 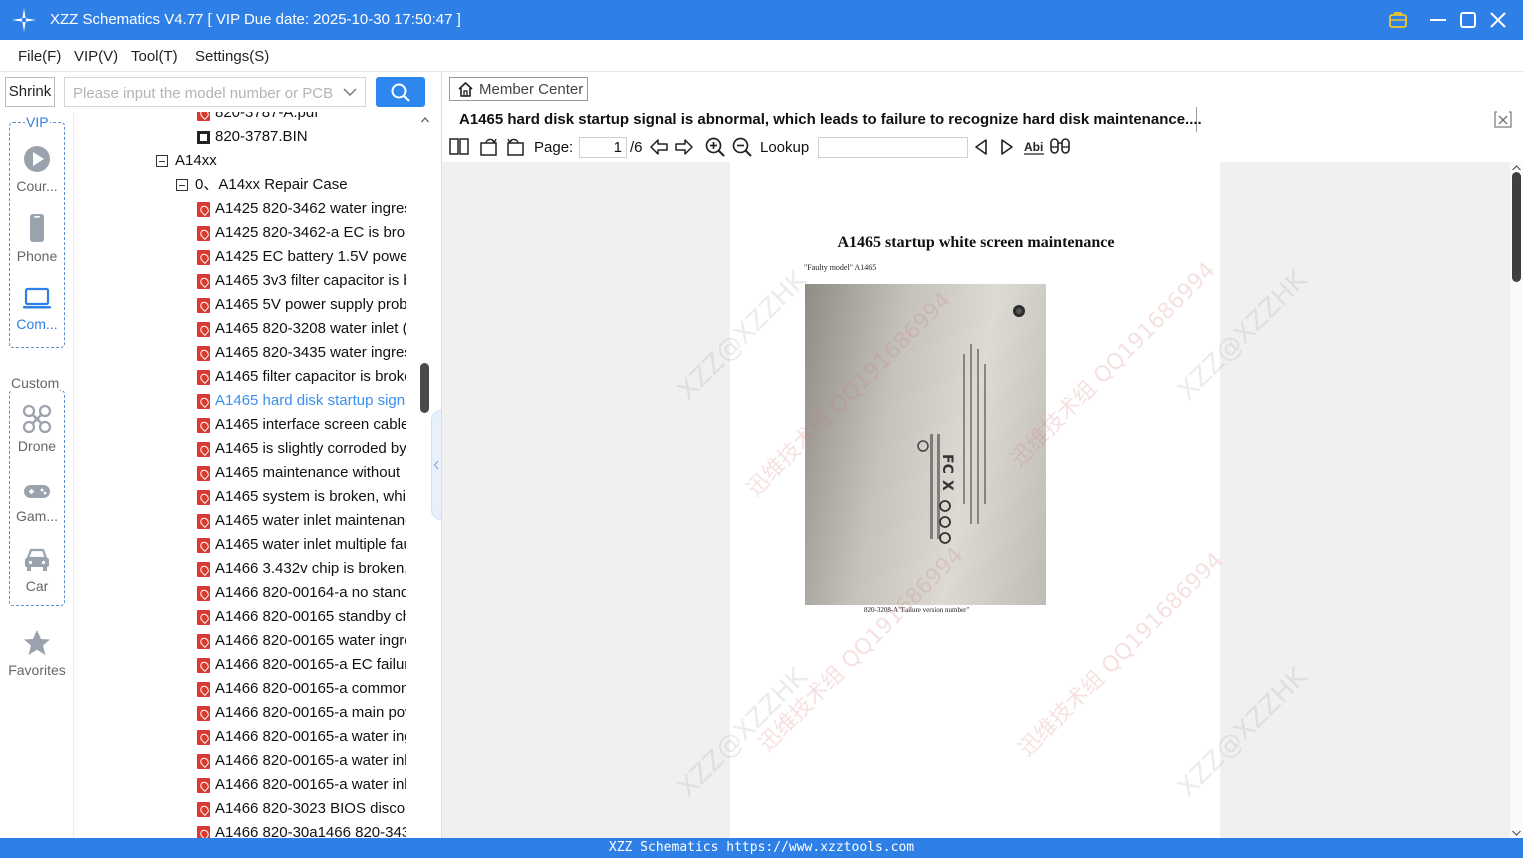 I want to click on tree-file: A1465 filter capacitor is broken, so click(x=301, y=377).